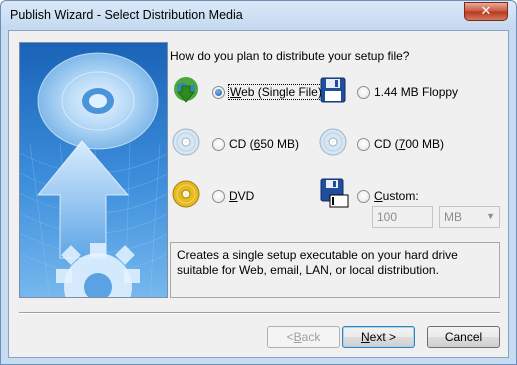 The image size is (517, 365). Describe the element at coordinates (453, 217) in the screenshot. I see `custom-unit-value: MB` at that location.